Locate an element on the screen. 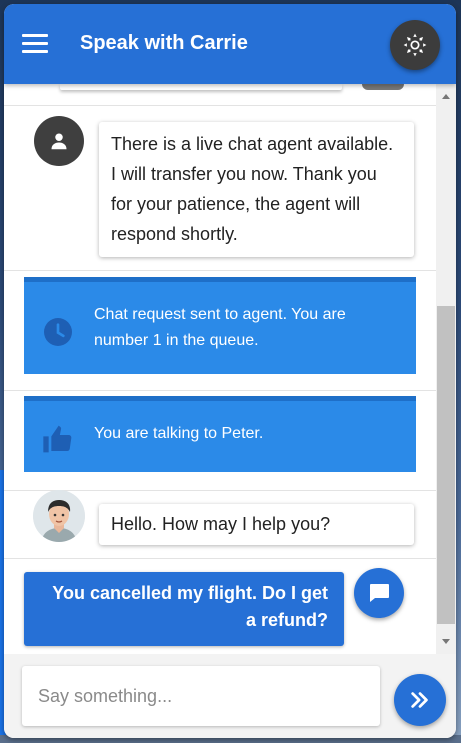 Image resolution: width=461 pixels, height=743 pixels. thumbs-up-icon is located at coordinates (58, 443).